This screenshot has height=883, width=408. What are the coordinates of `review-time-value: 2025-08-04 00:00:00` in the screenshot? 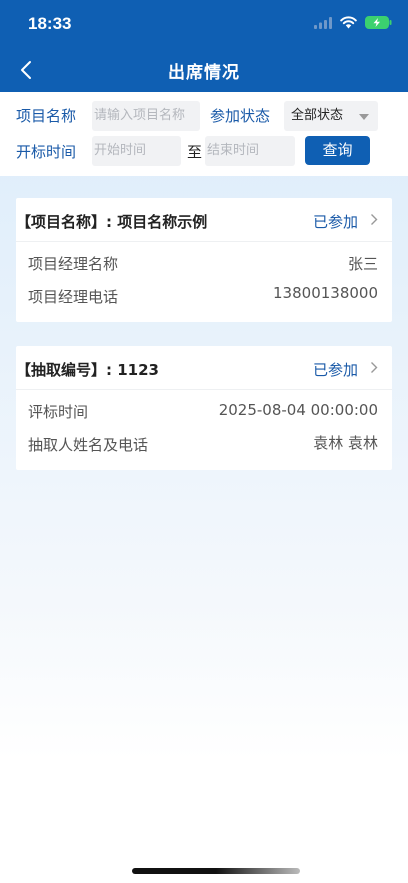 It's located at (298, 410).